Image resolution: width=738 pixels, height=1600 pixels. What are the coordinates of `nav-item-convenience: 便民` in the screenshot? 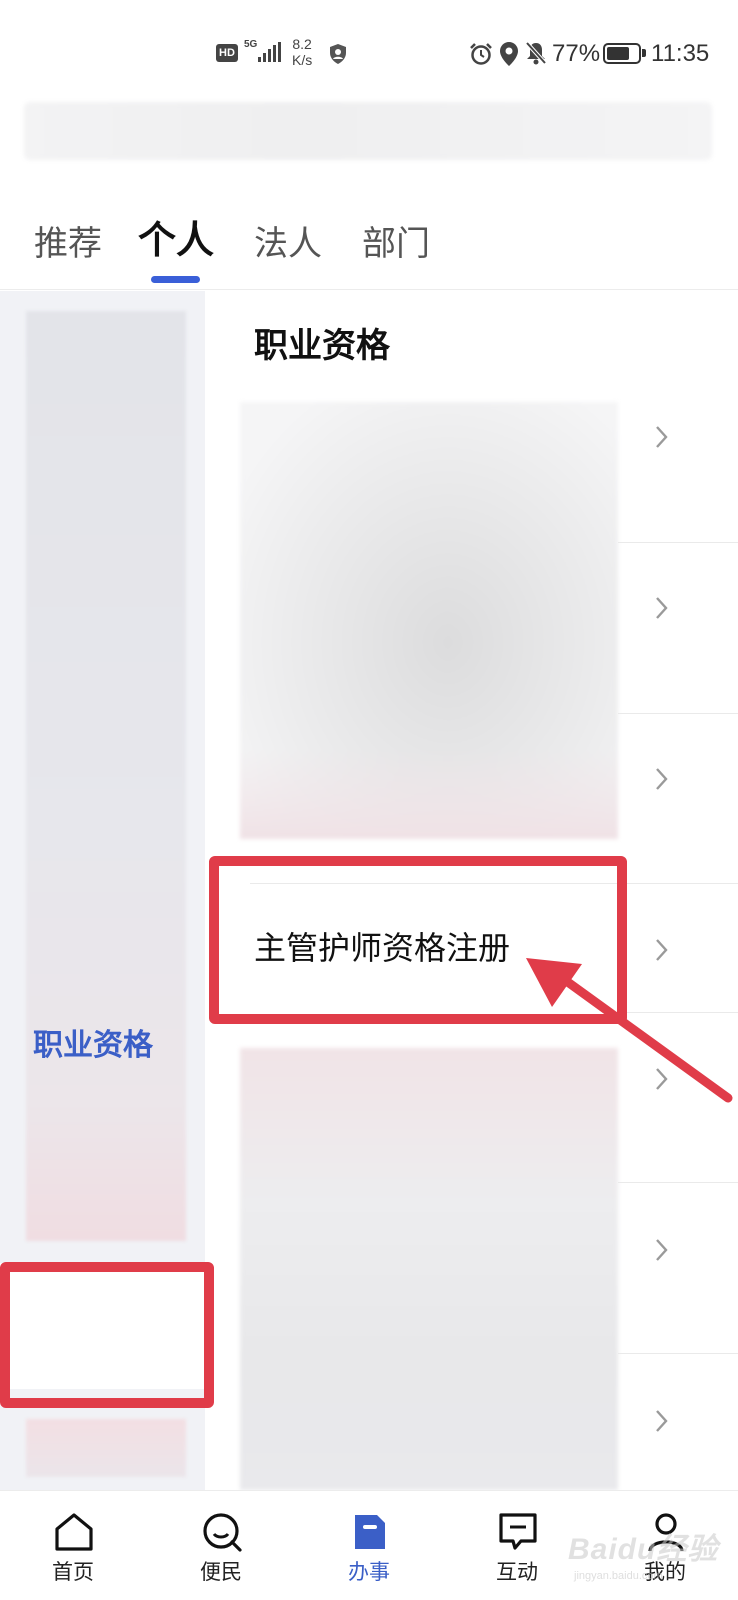 It's located at (221, 1545).